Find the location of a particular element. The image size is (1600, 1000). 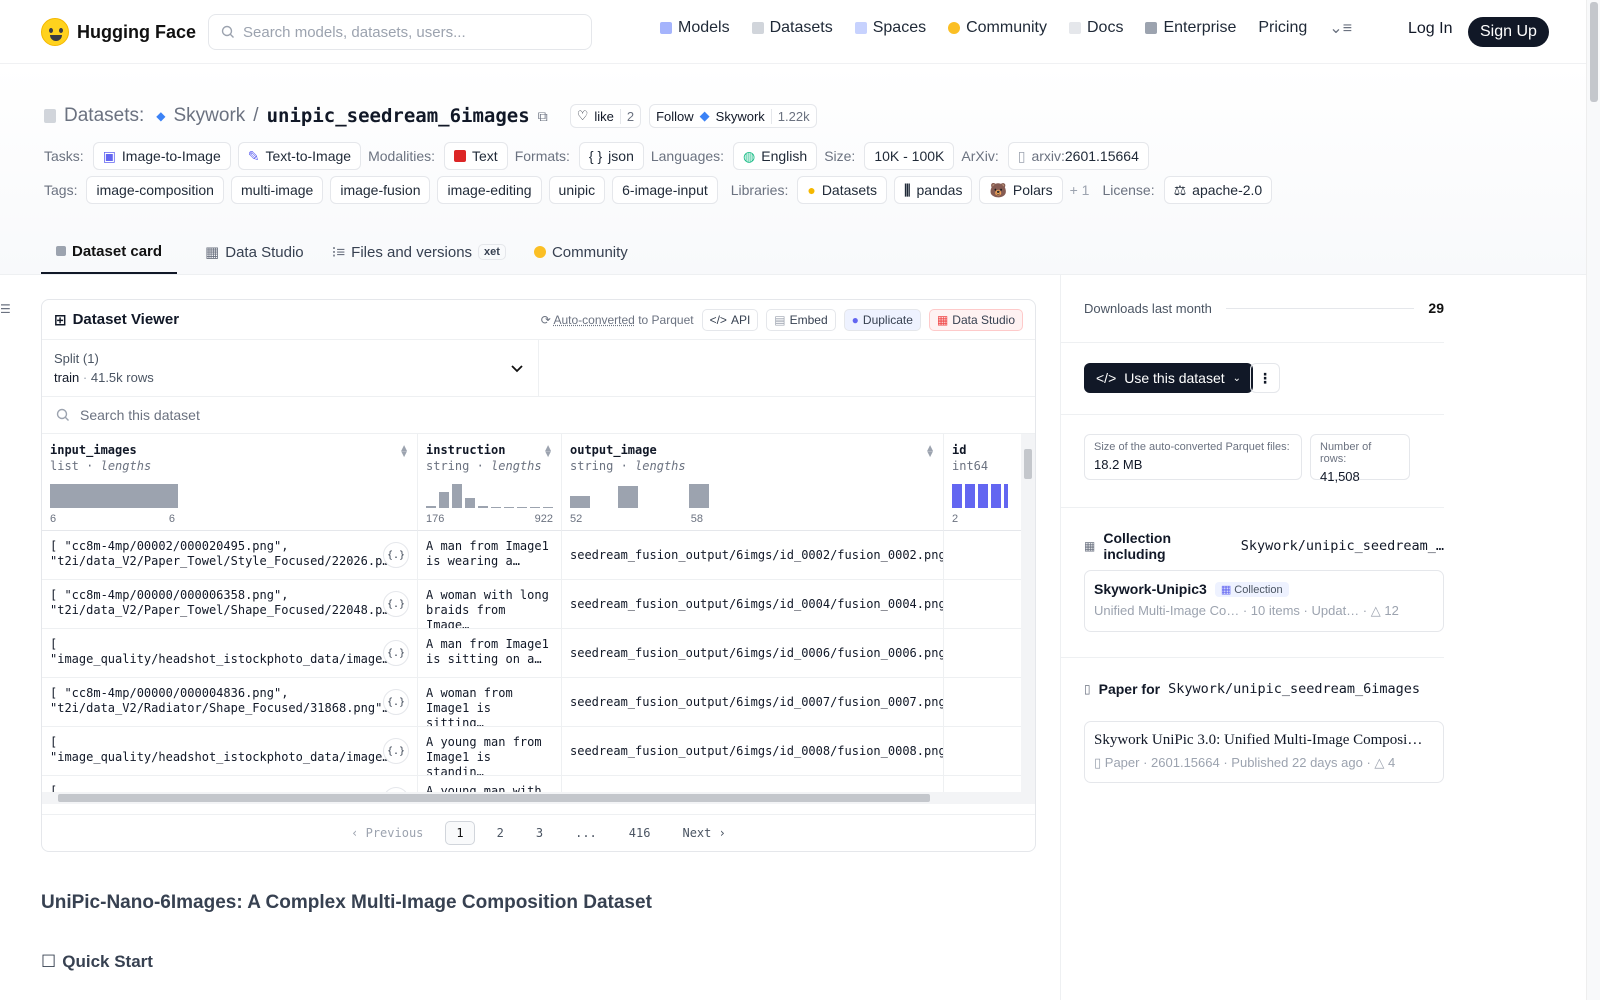

language-english: ◍ English is located at coordinates (775, 156).